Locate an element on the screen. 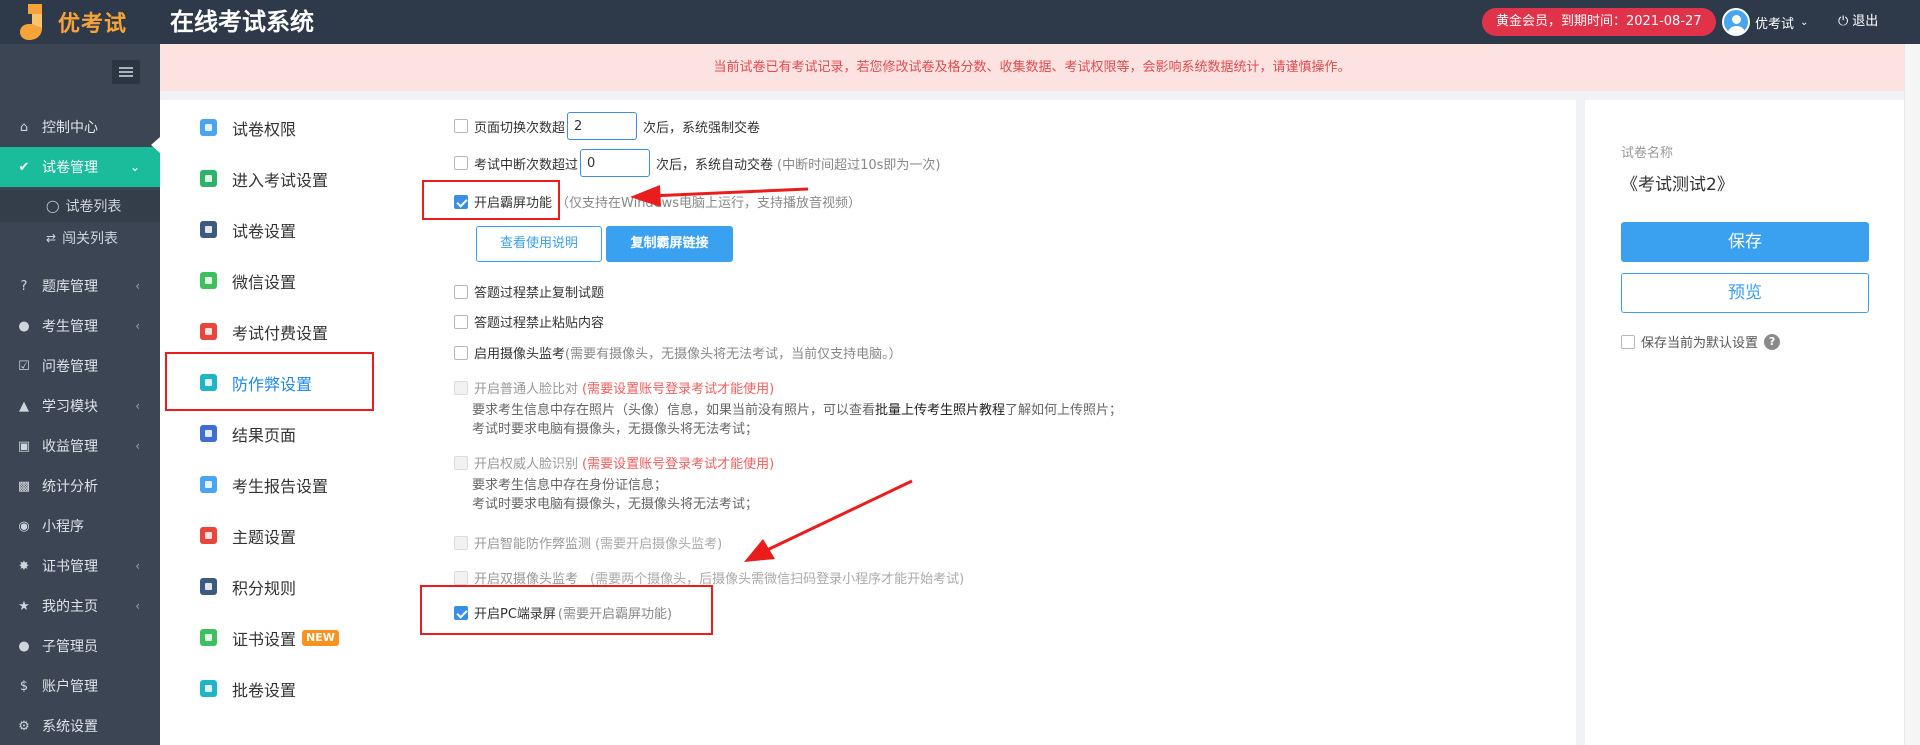 The height and width of the screenshot is (745, 1920). homepage-icon: ★ is located at coordinates (24, 606).